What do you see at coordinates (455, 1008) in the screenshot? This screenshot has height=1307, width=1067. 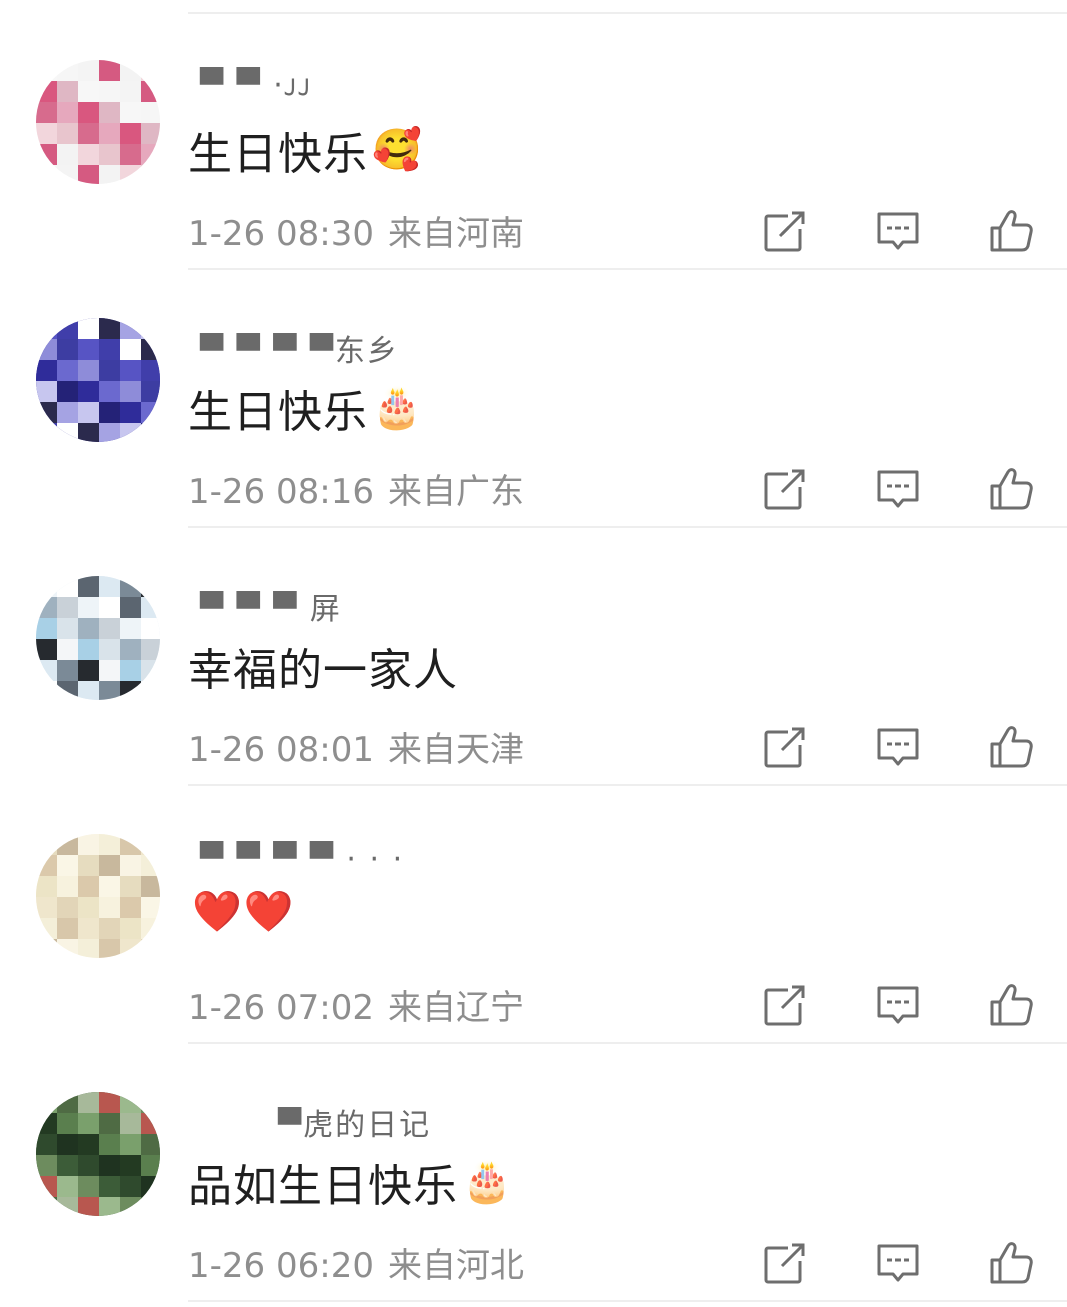 I see `location: 来自辽宁` at bounding box center [455, 1008].